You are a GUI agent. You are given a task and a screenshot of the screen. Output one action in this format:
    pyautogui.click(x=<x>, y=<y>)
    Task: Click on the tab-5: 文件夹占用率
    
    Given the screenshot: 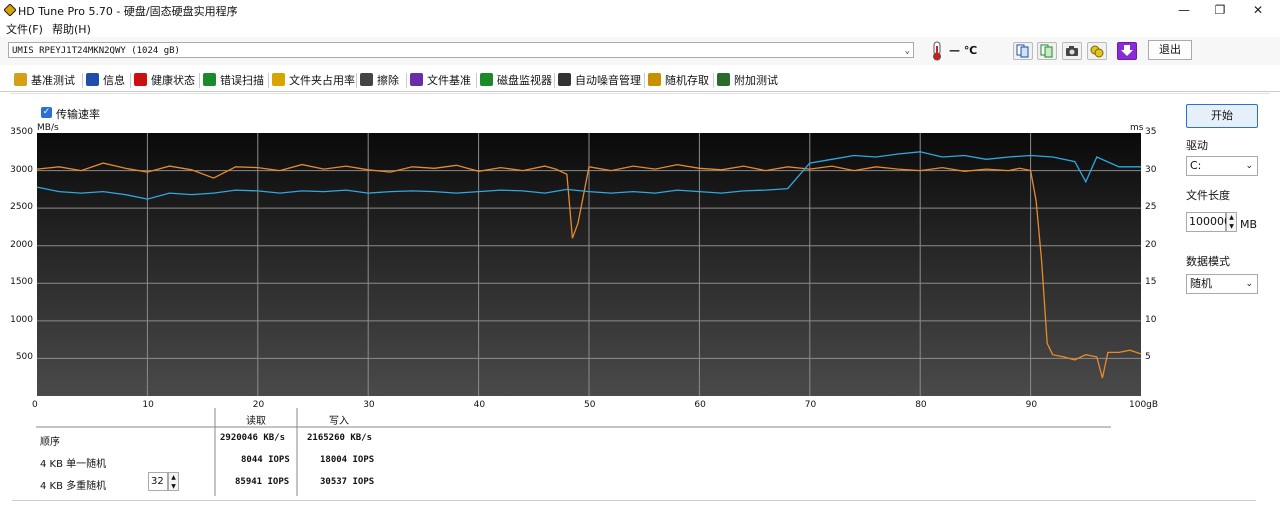 What is the action you would take?
    pyautogui.click(x=313, y=81)
    